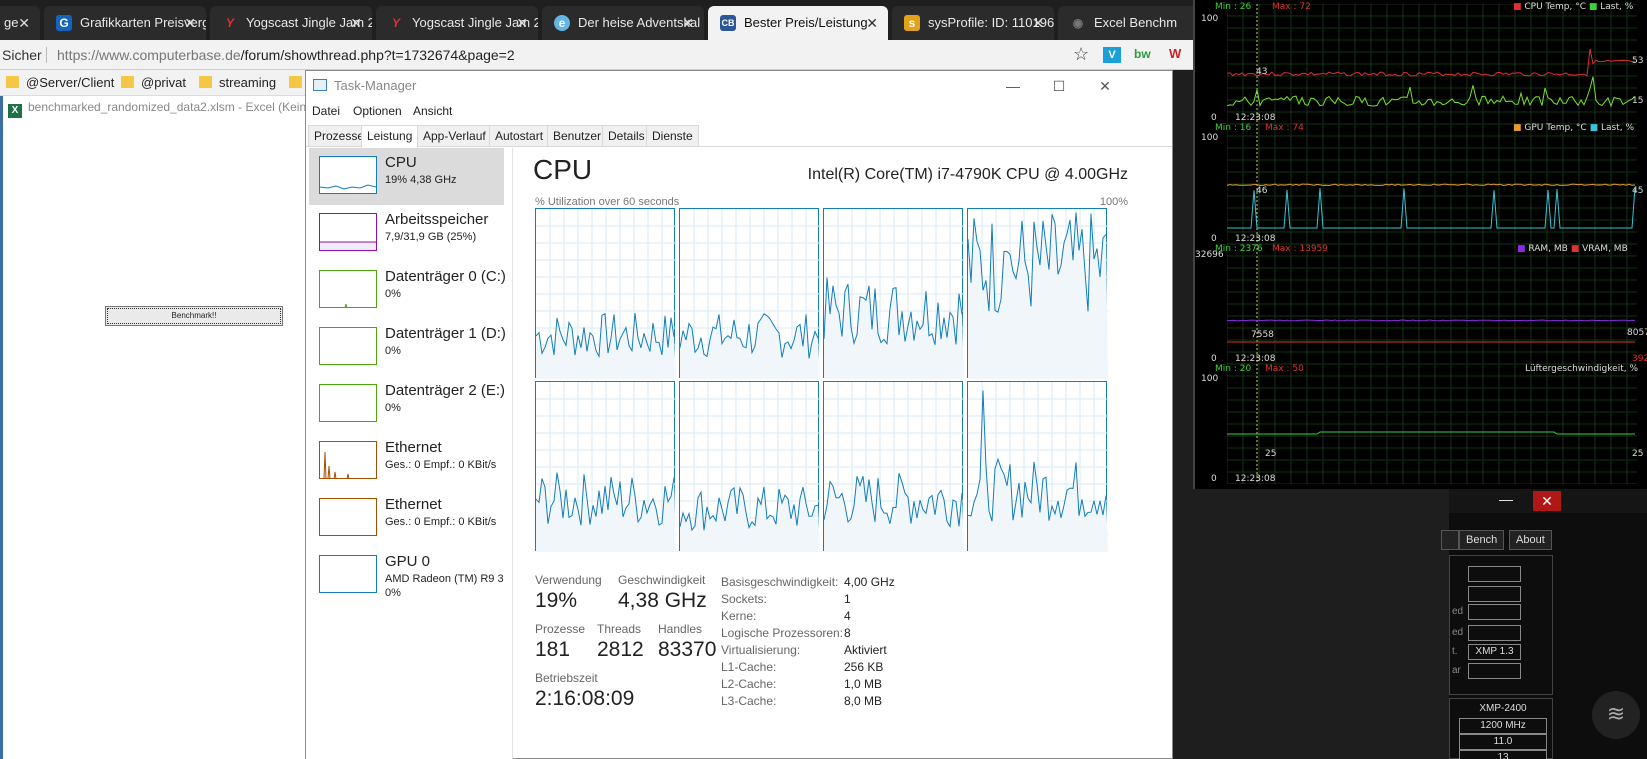 The width and height of the screenshot is (1647, 759). Describe the element at coordinates (744, 599) in the screenshot. I see `detail-label: Sockets:` at that location.